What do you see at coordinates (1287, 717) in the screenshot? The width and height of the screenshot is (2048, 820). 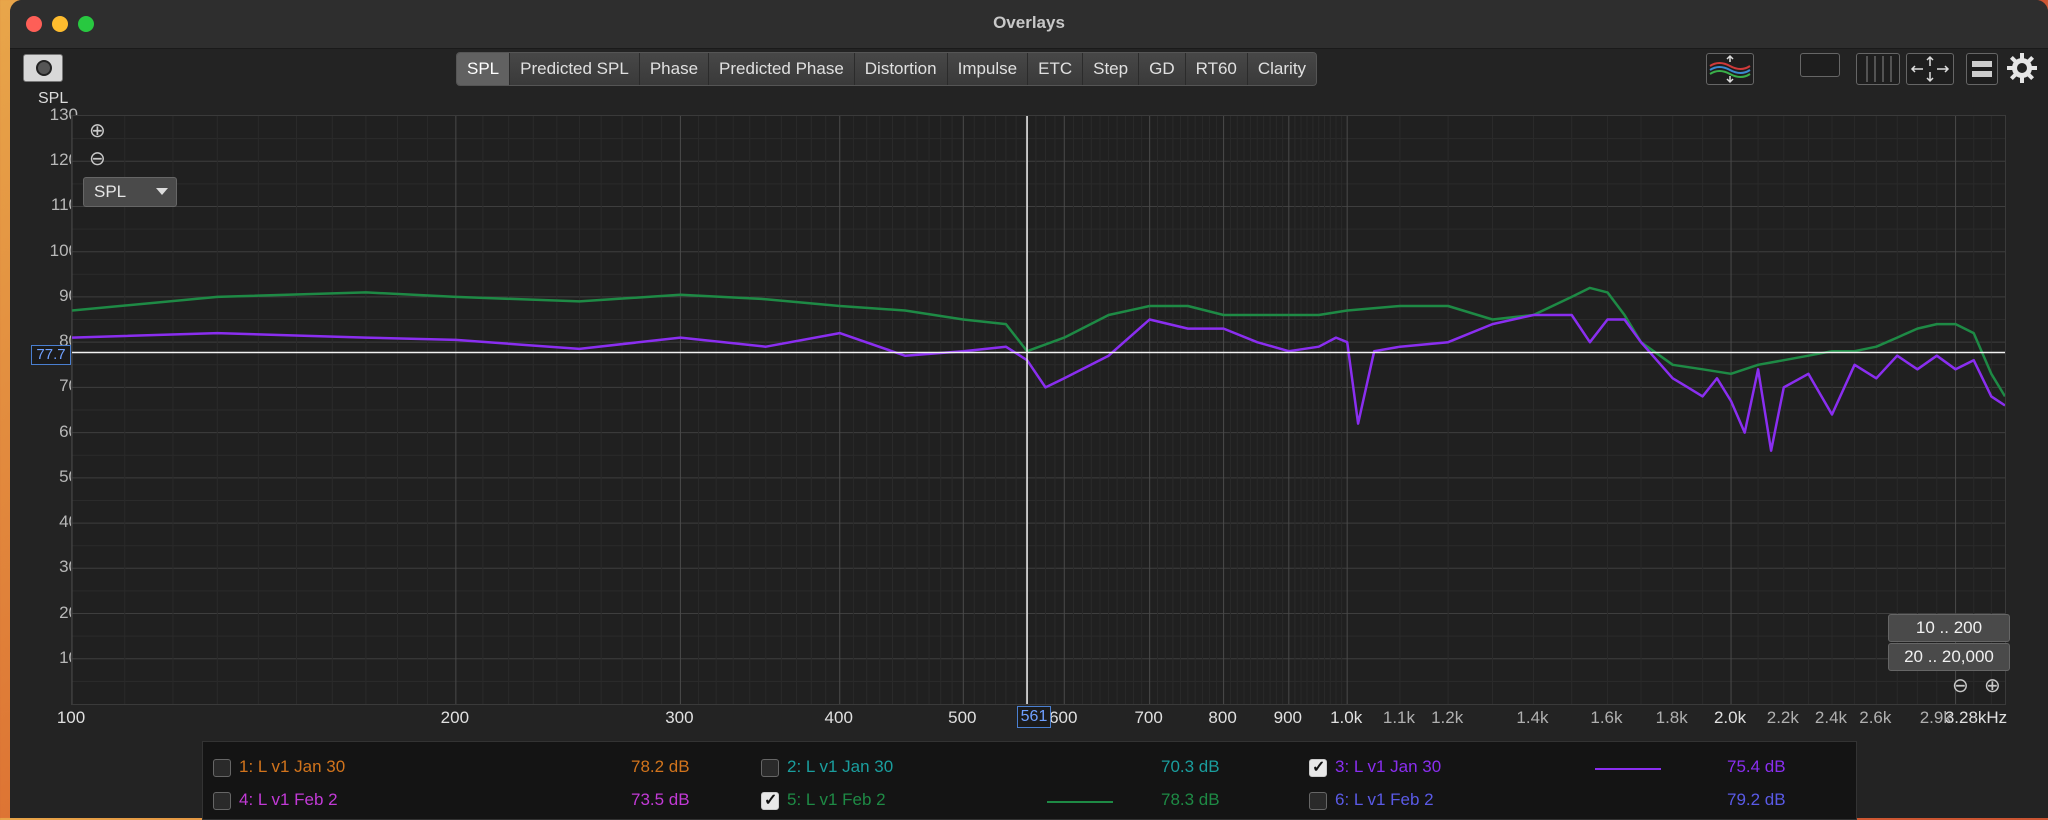 I see `x-tick-label: 900` at bounding box center [1287, 717].